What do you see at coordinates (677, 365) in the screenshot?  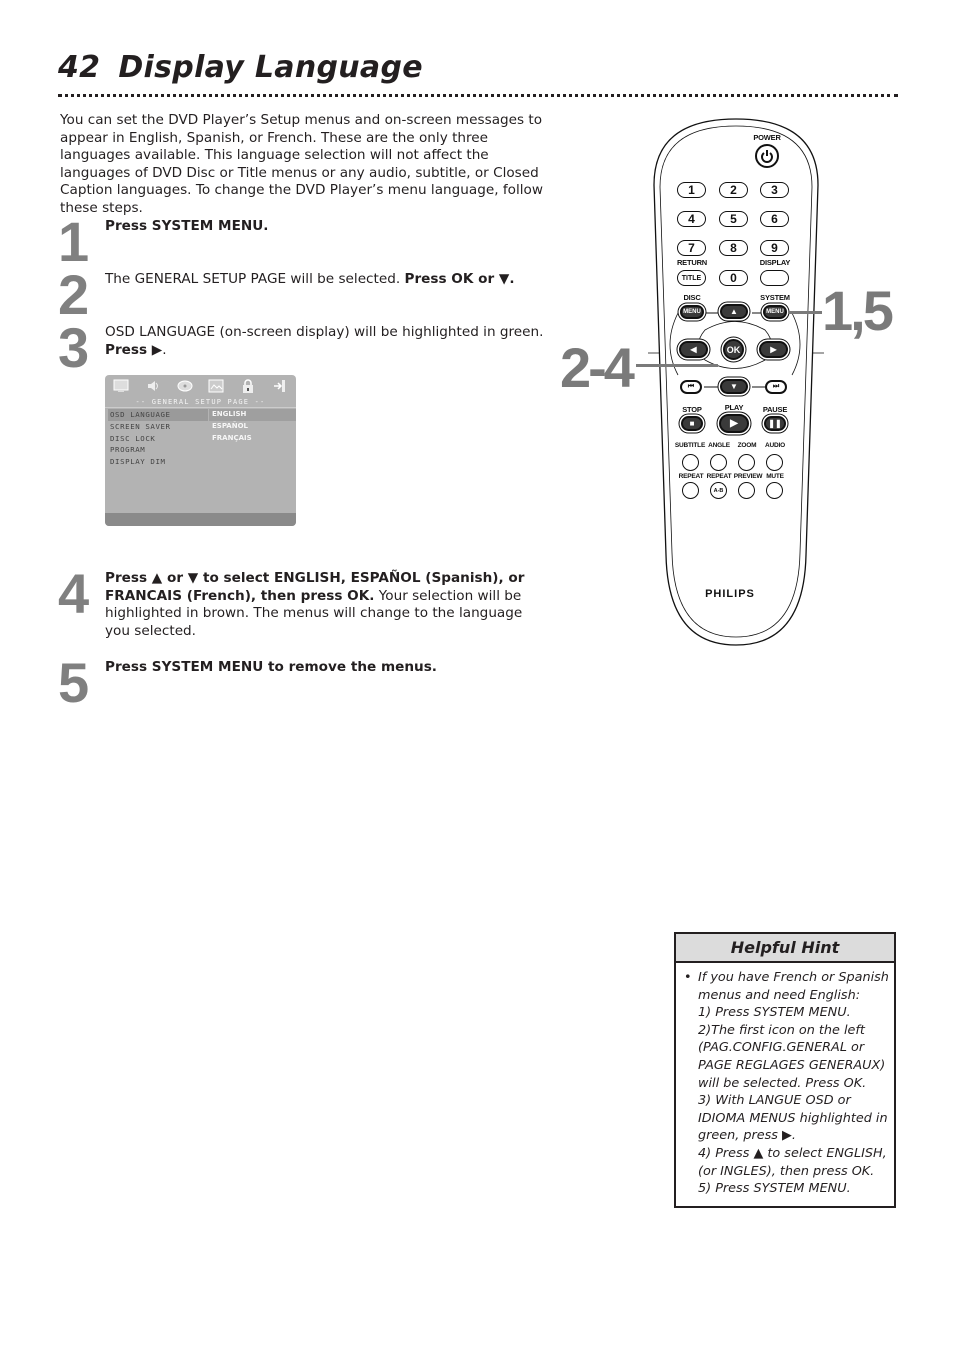 I see `callout-leader-nav` at bounding box center [677, 365].